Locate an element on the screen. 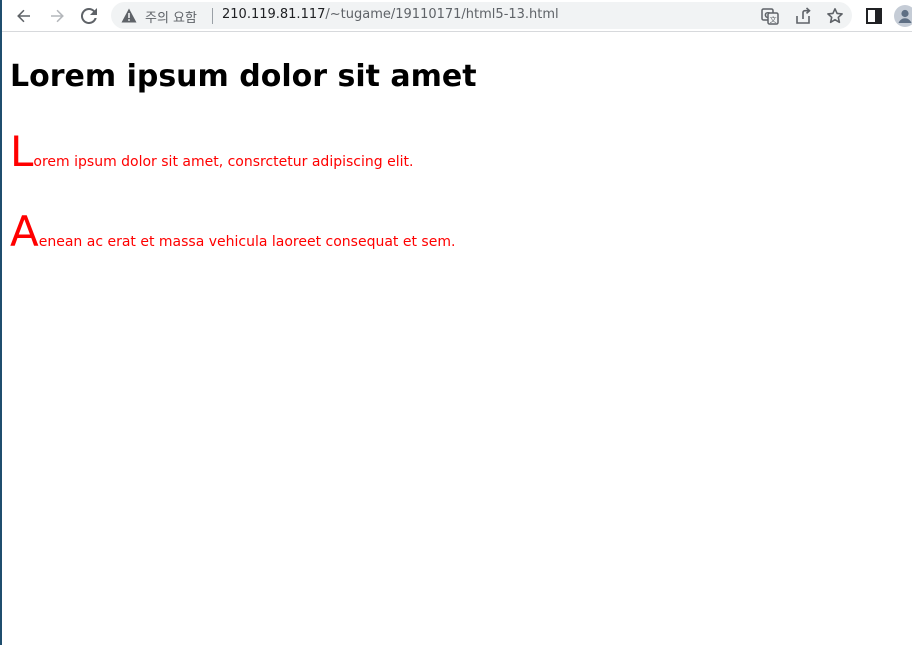 The height and width of the screenshot is (645, 912). back-arrow-icon is located at coordinates (23, 16).